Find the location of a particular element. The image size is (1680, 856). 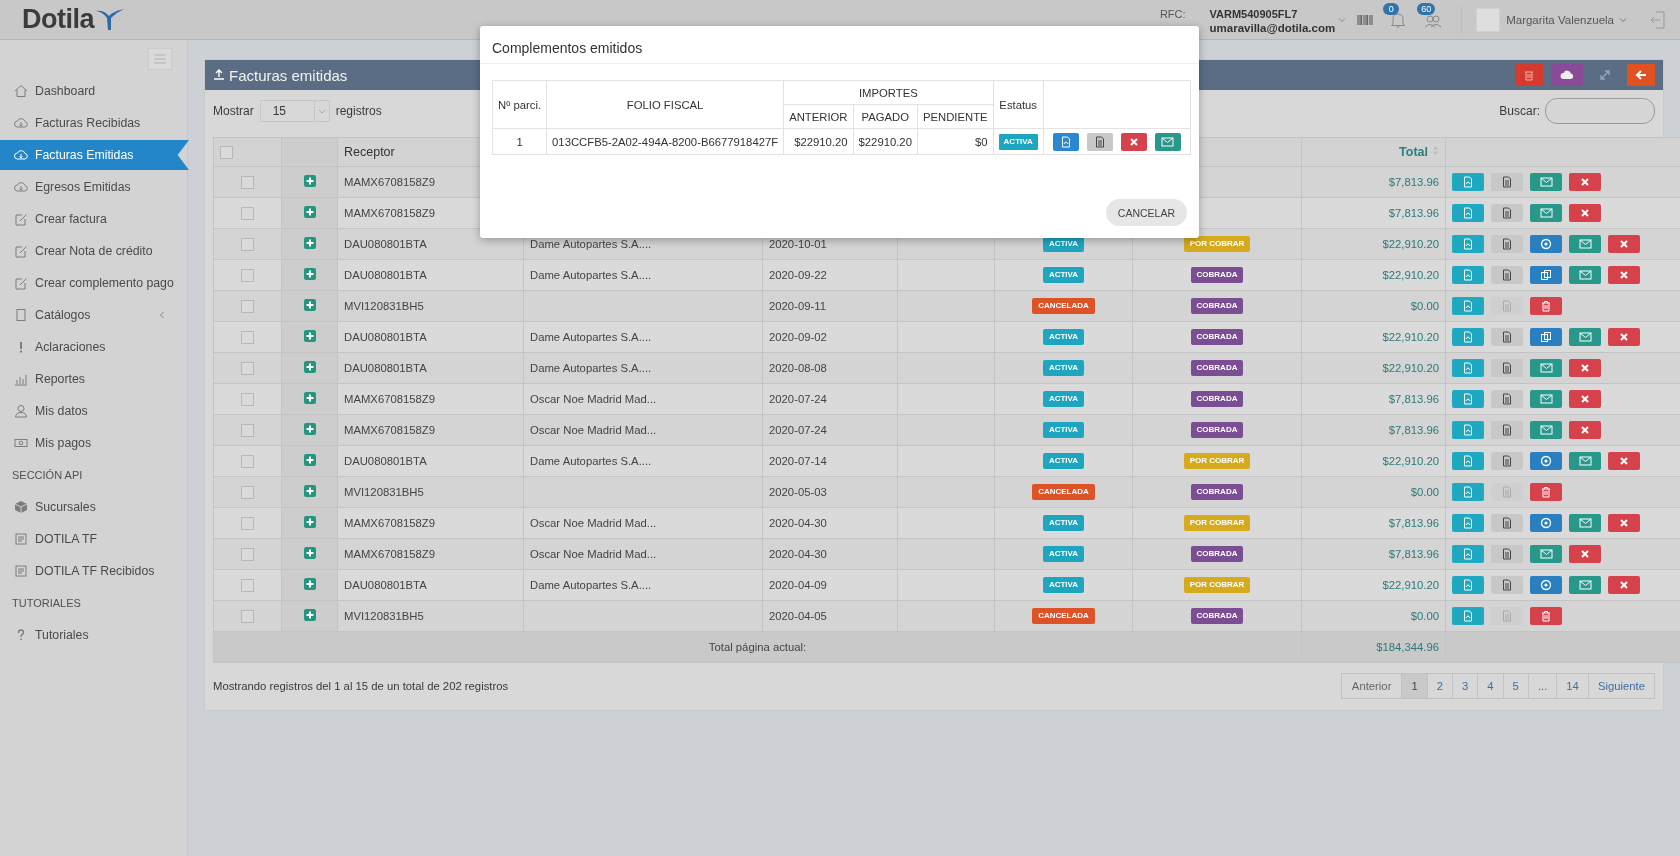

pagination-link: 14 is located at coordinates (1572, 686).